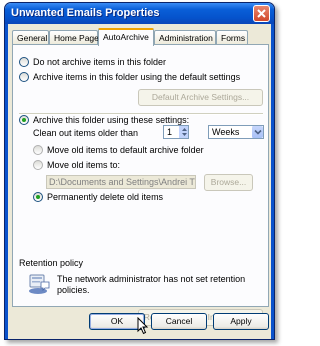 Image resolution: width=320 pixels, height=346 pixels. I want to click on cancel-button: Cancel, so click(179, 321).